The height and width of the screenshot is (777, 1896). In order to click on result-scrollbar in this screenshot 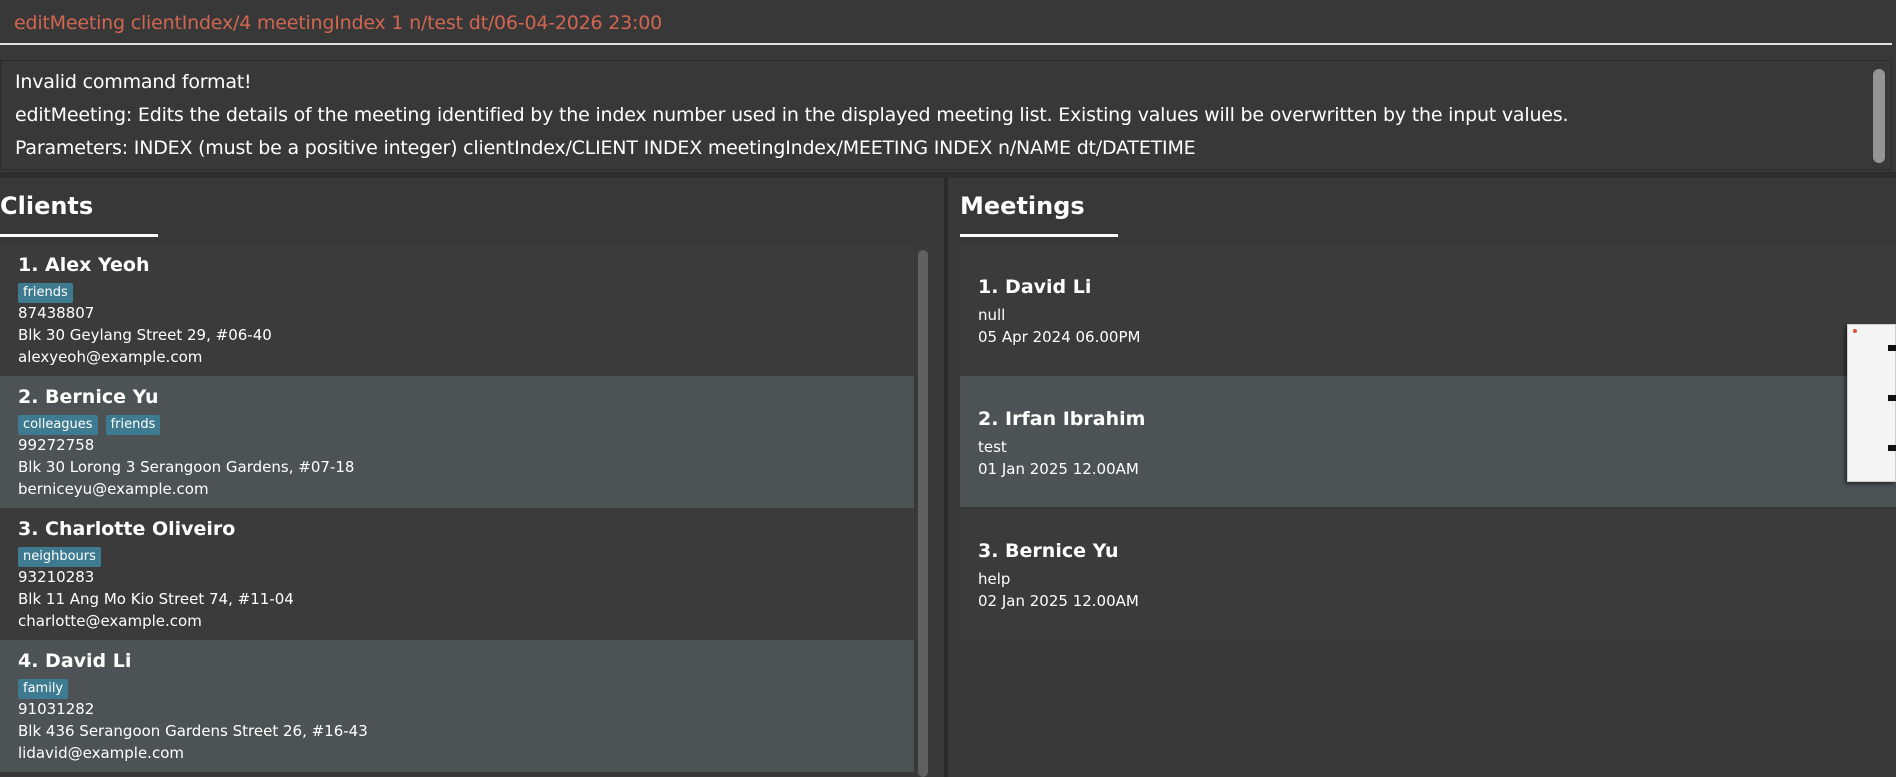, I will do `click(1879, 116)`.